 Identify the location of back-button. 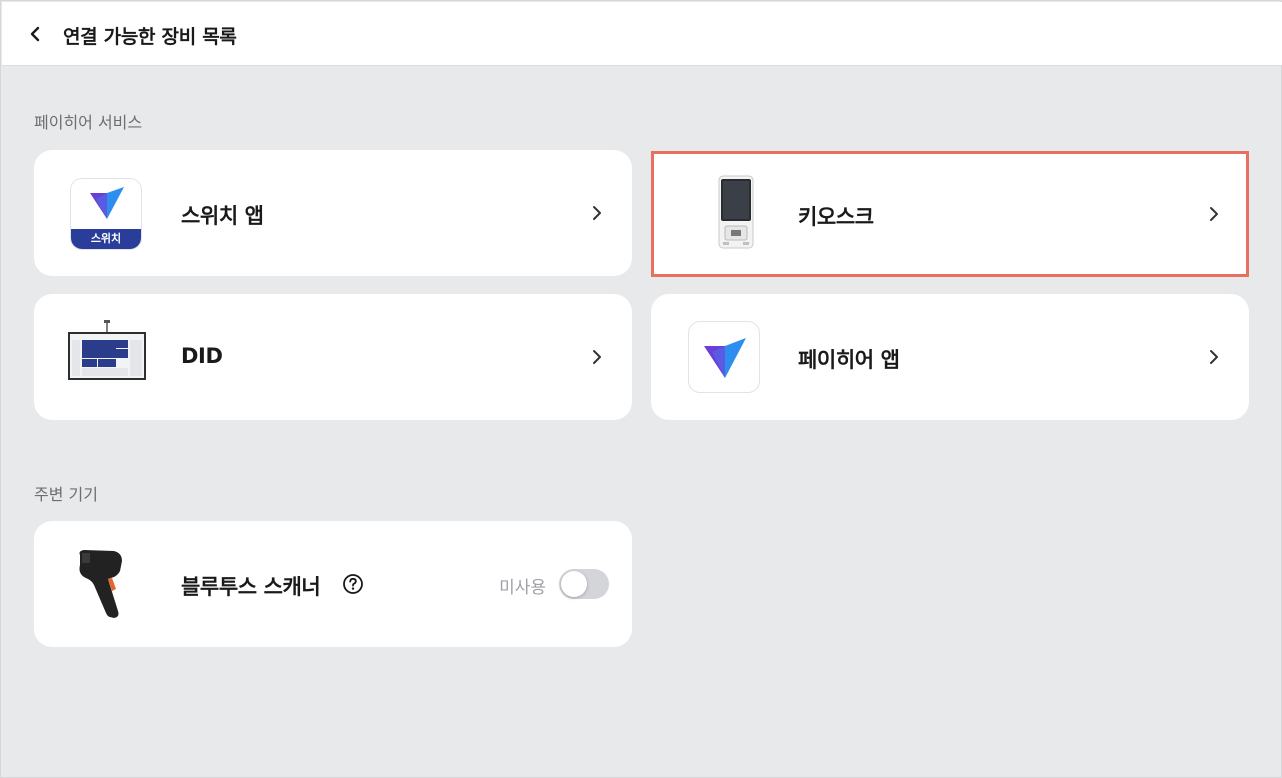
(36, 34).